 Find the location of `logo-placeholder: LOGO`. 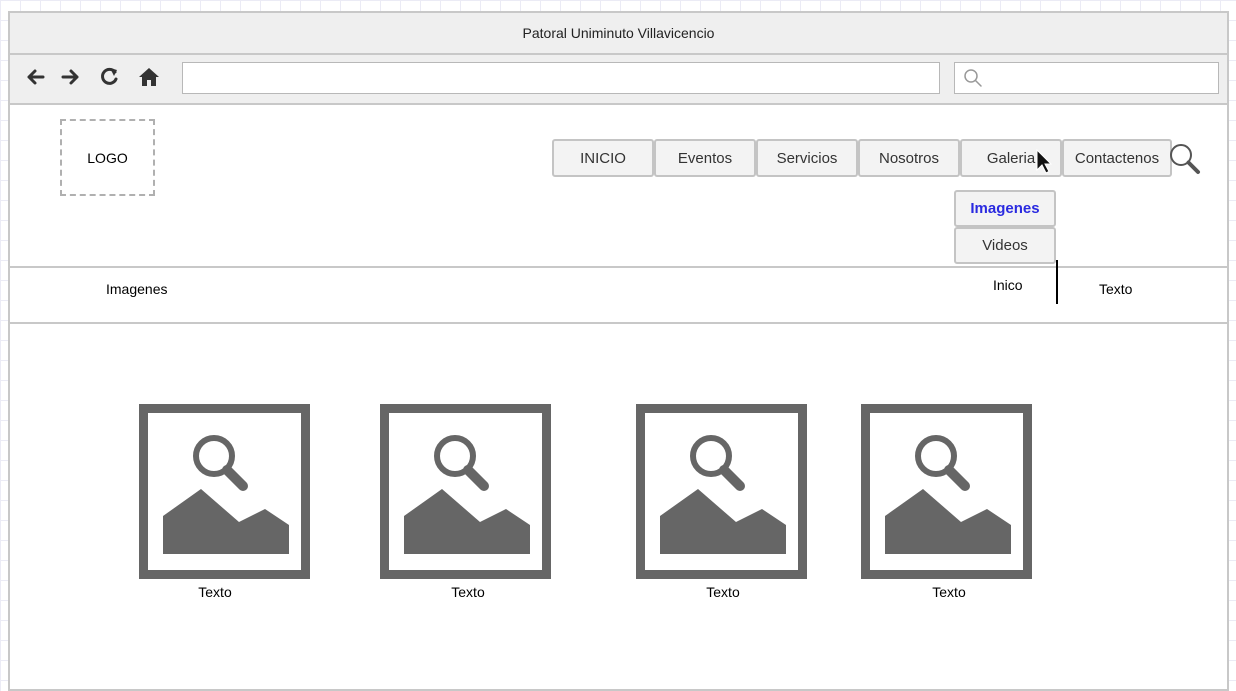

logo-placeholder: LOGO is located at coordinates (107, 157).